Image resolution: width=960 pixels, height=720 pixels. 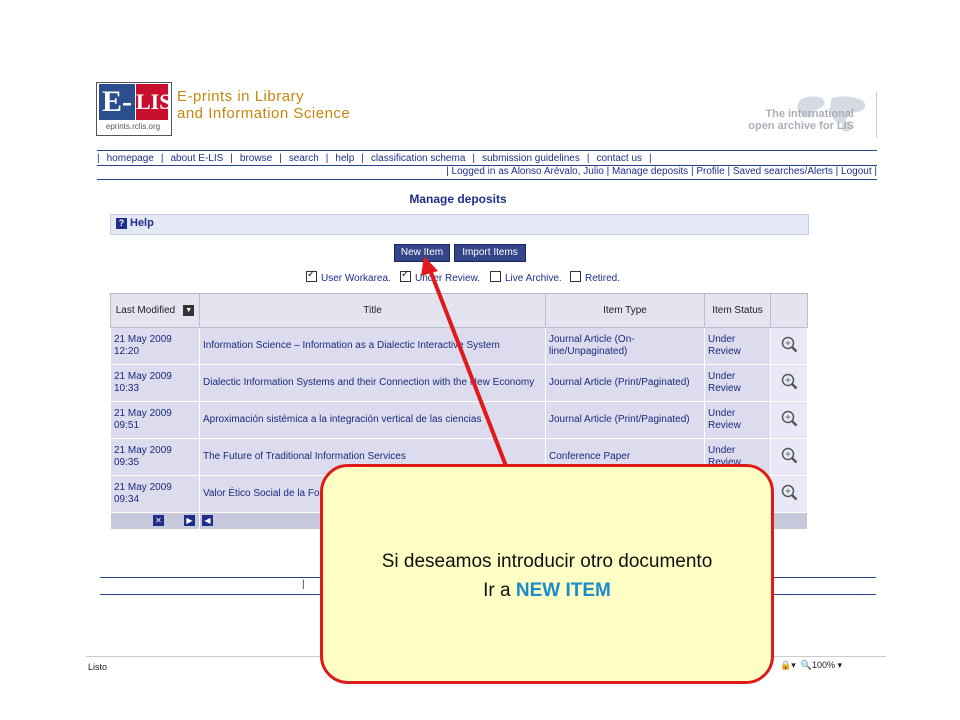 I want to click on callout-box, so click(x=547, y=574).